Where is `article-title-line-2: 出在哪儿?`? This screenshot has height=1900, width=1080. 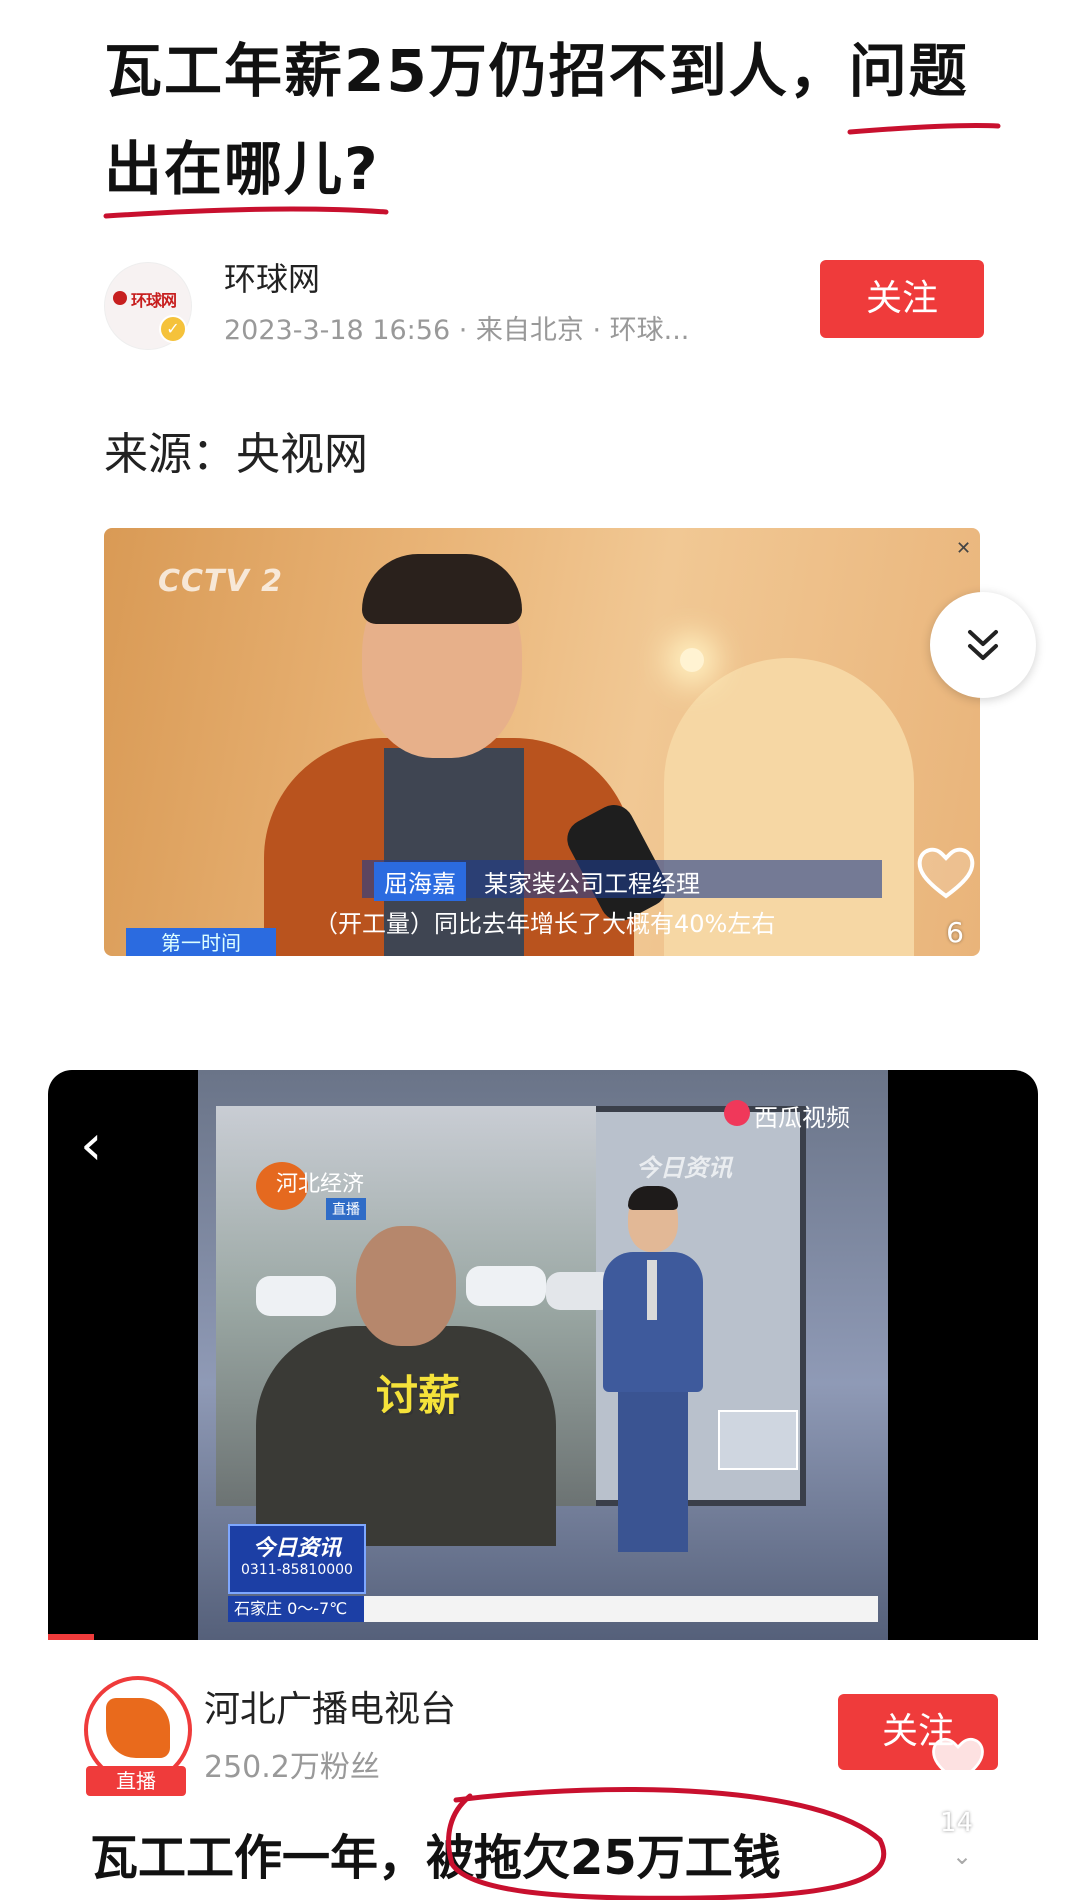 article-title-line-2: 出在哪儿? is located at coordinates (242, 169).